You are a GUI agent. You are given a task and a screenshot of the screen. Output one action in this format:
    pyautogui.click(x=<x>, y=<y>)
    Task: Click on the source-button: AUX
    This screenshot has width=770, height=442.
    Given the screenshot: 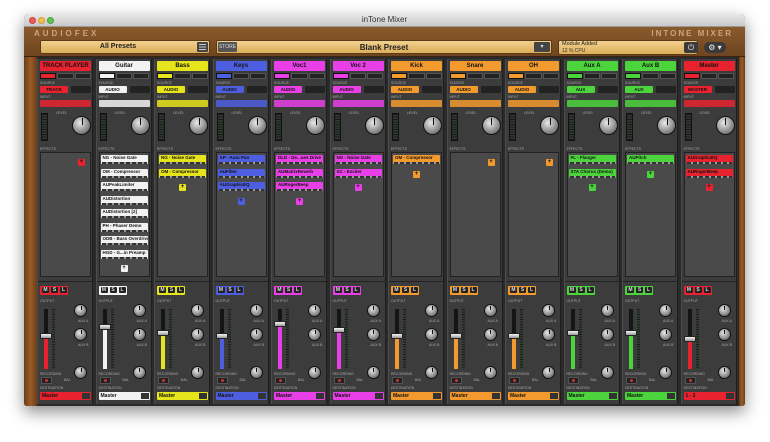 What is the action you would take?
    pyautogui.click(x=580, y=89)
    